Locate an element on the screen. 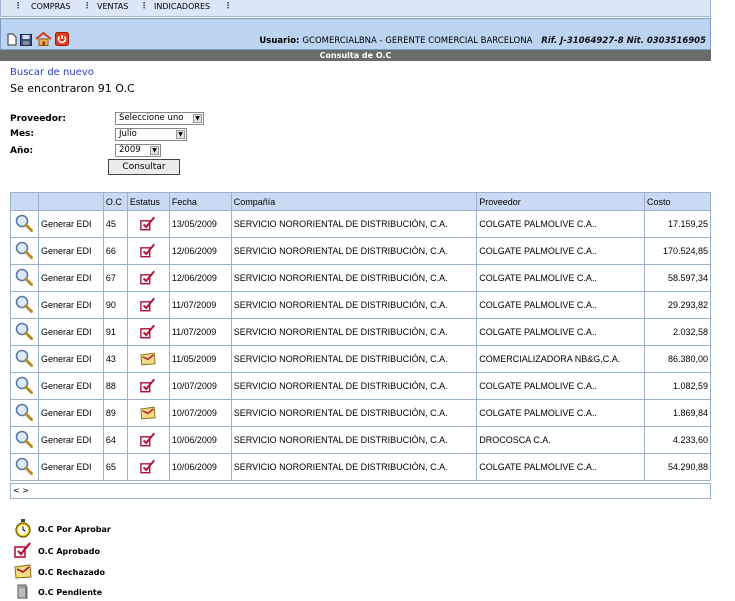  oc-number: 65 is located at coordinates (115, 467).